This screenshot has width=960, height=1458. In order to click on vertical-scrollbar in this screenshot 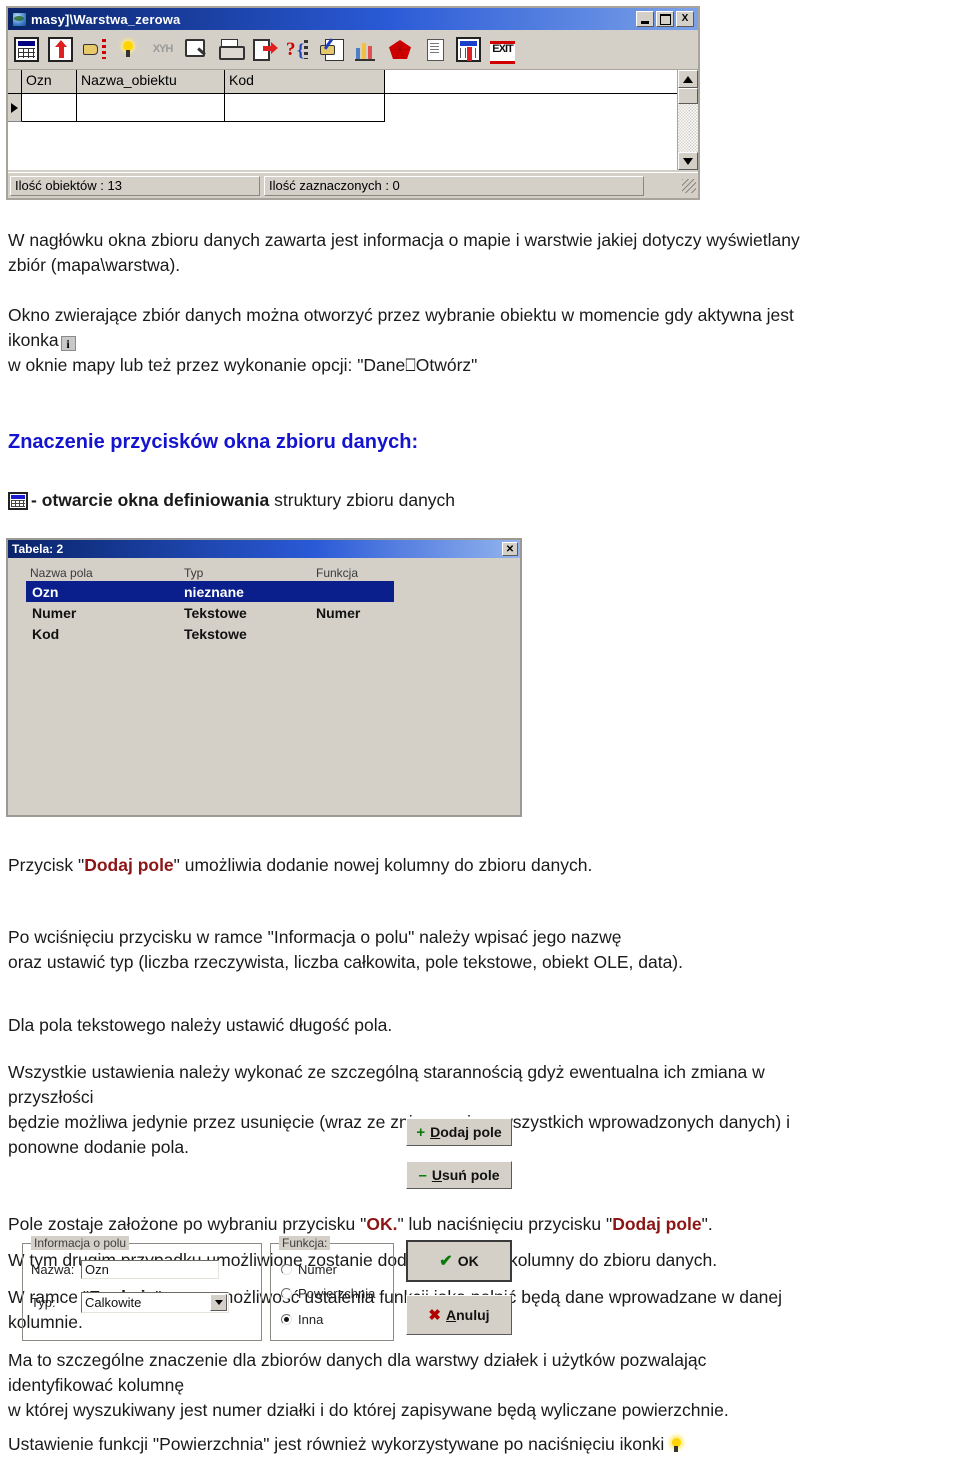, I will do `click(687, 120)`.